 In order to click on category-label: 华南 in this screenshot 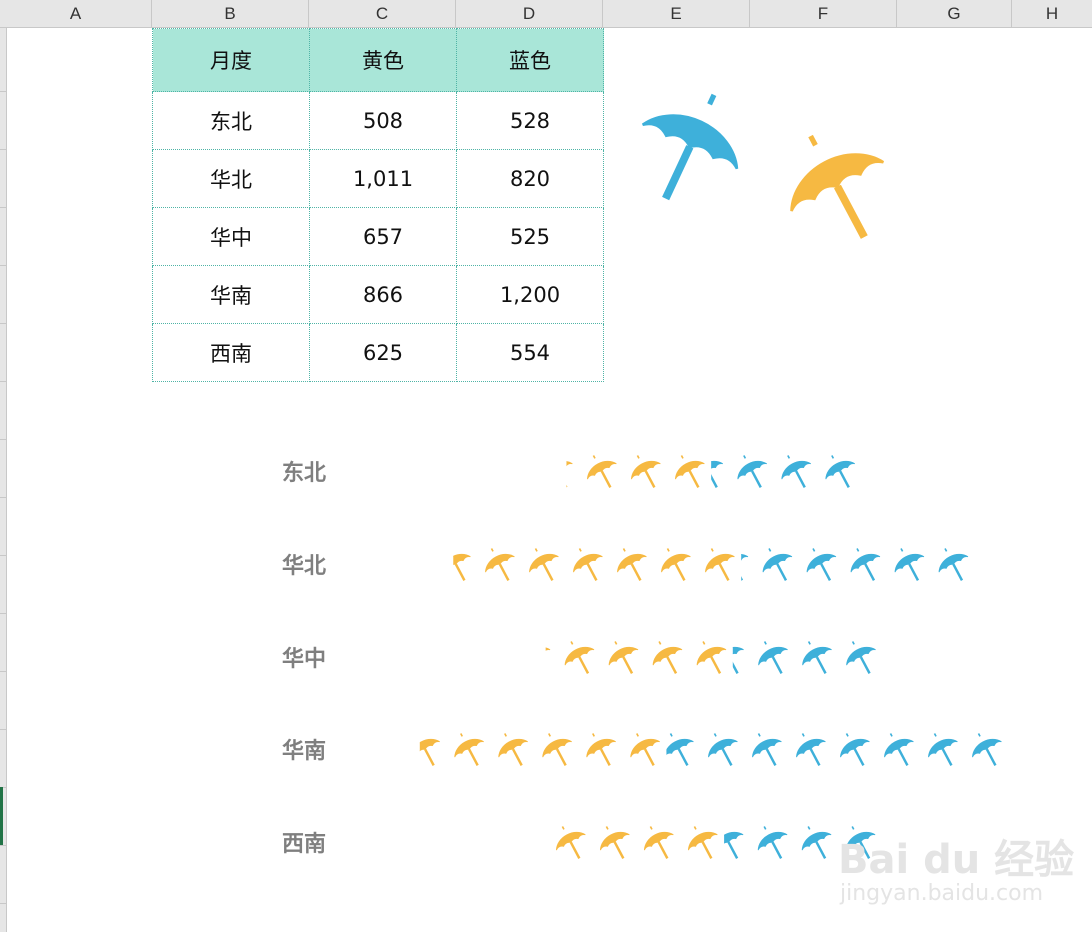, I will do `click(304, 751)`.